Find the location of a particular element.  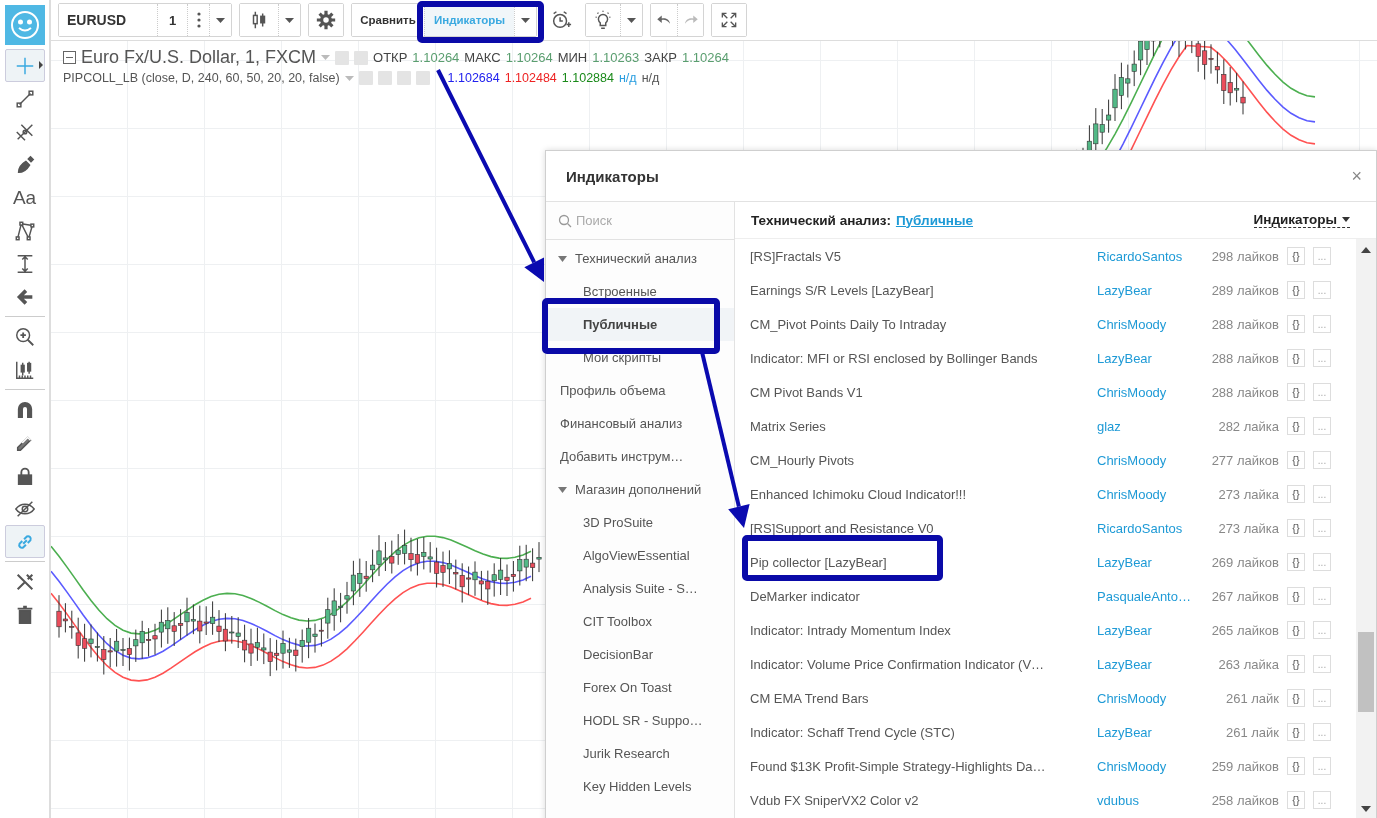

scroll-up-icon is located at coordinates (1366, 250).